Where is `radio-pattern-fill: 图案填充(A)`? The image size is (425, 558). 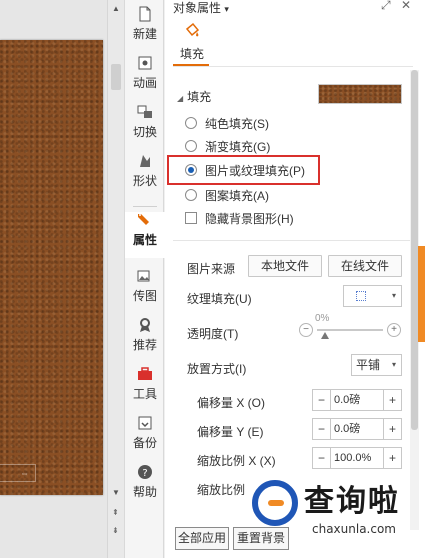 radio-pattern-fill: 图案填充(A) is located at coordinates (227, 195).